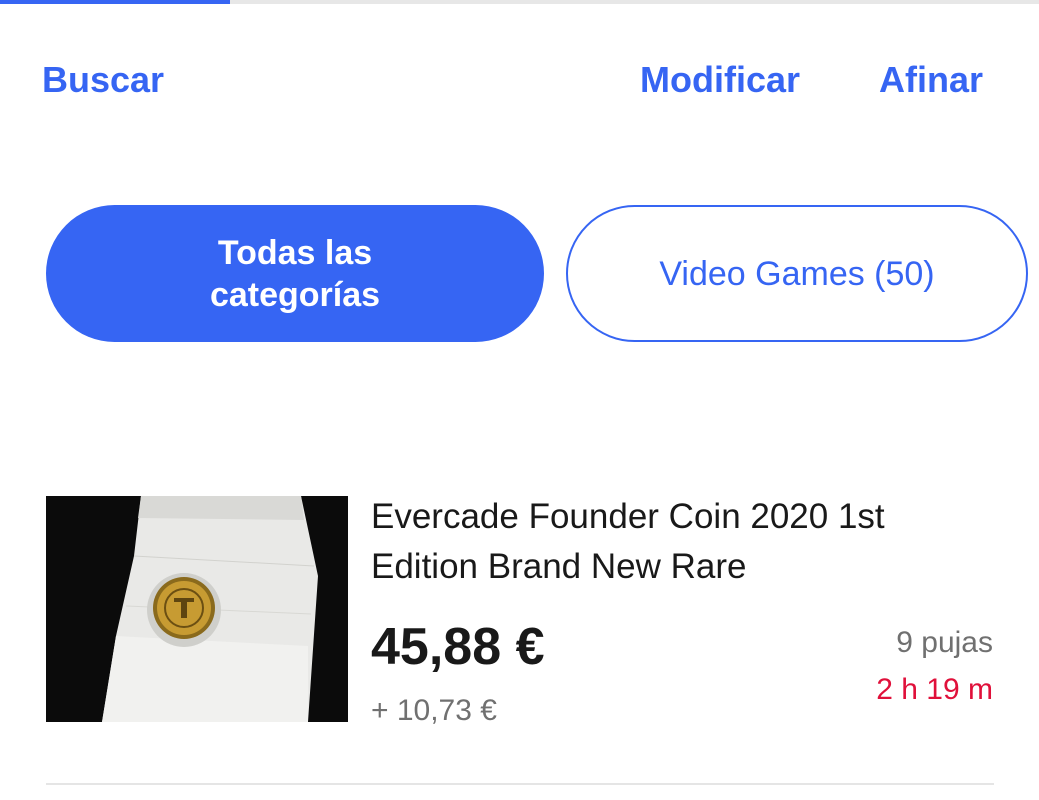 The width and height of the screenshot is (1039, 800). Describe the element at coordinates (944, 642) in the screenshot. I see `listing-bid-count: 9 pujas` at that location.